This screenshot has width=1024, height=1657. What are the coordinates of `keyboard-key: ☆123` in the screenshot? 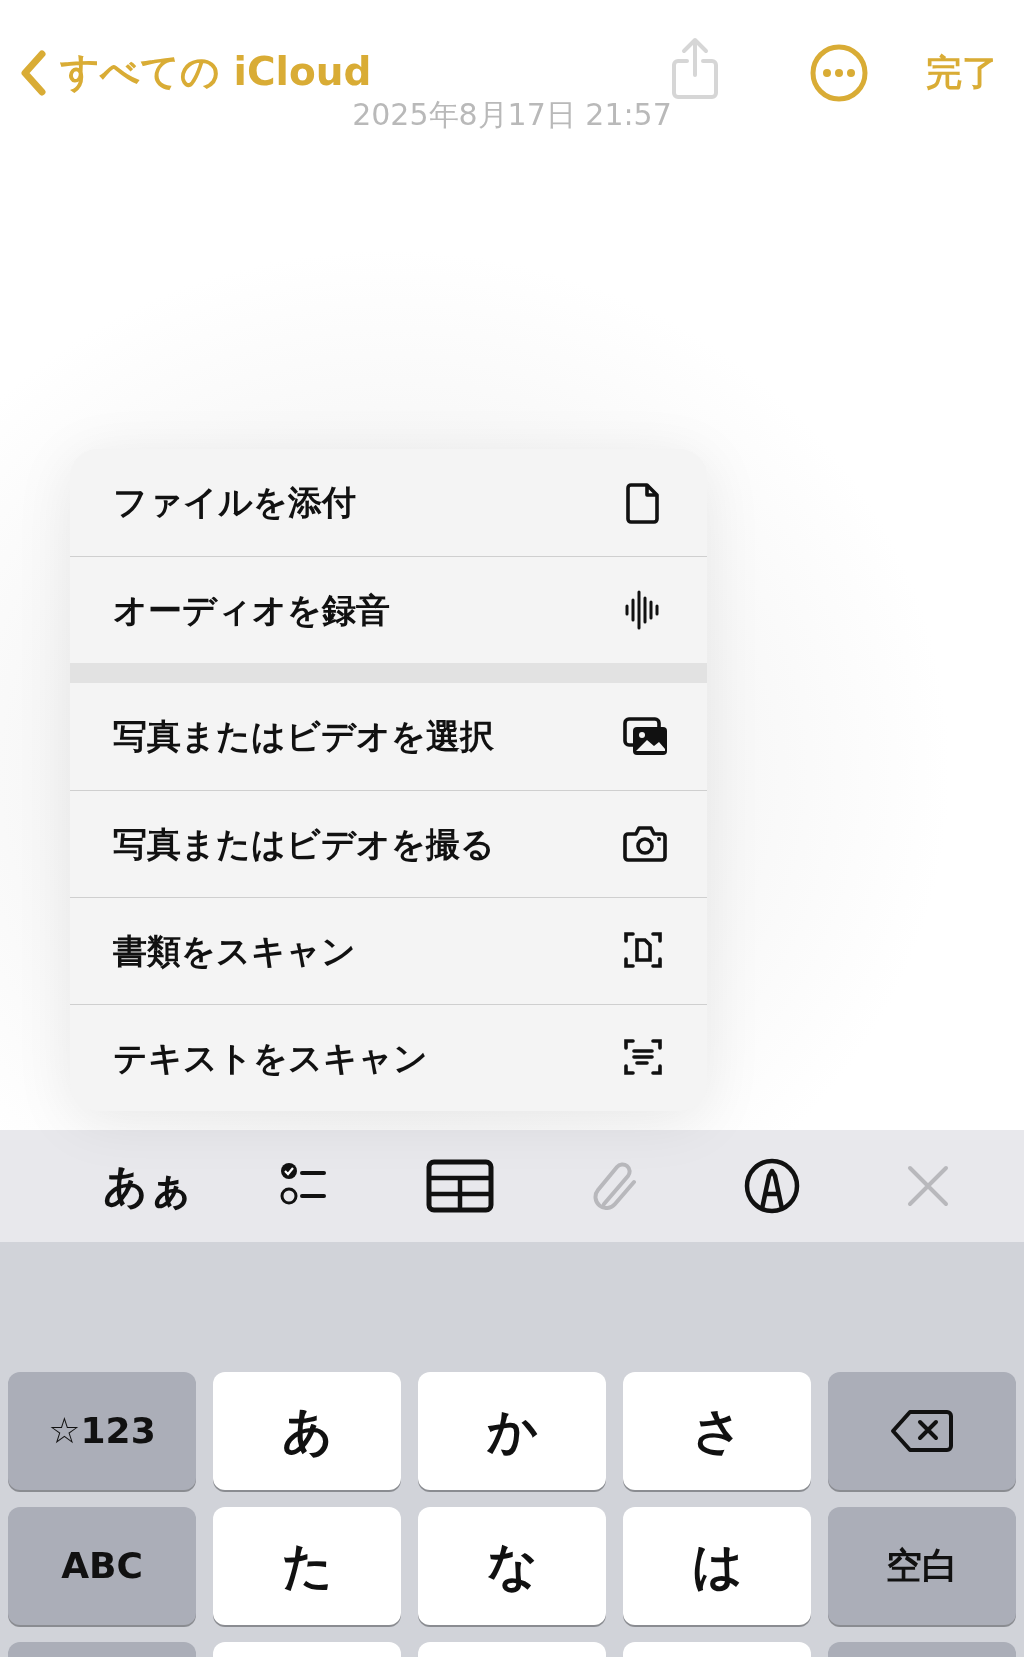 It's located at (102, 1431).